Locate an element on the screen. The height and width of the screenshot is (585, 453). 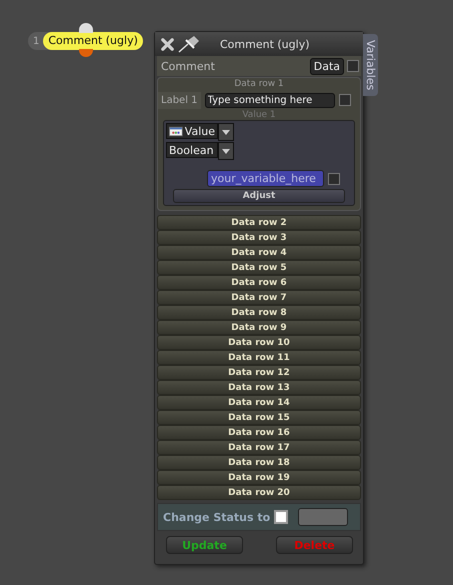
update-button: Update is located at coordinates (204, 545).